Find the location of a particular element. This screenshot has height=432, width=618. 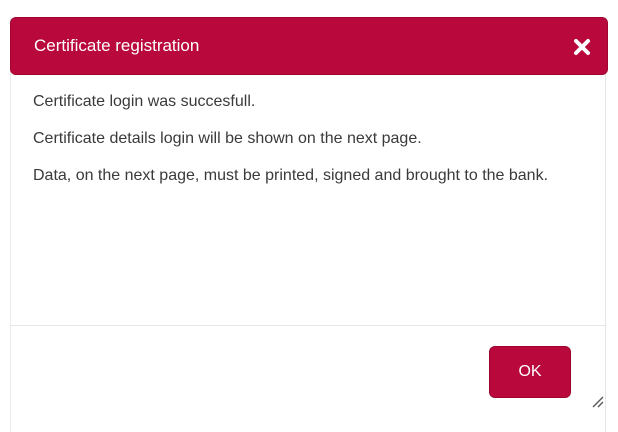

close-icon is located at coordinates (582, 47).